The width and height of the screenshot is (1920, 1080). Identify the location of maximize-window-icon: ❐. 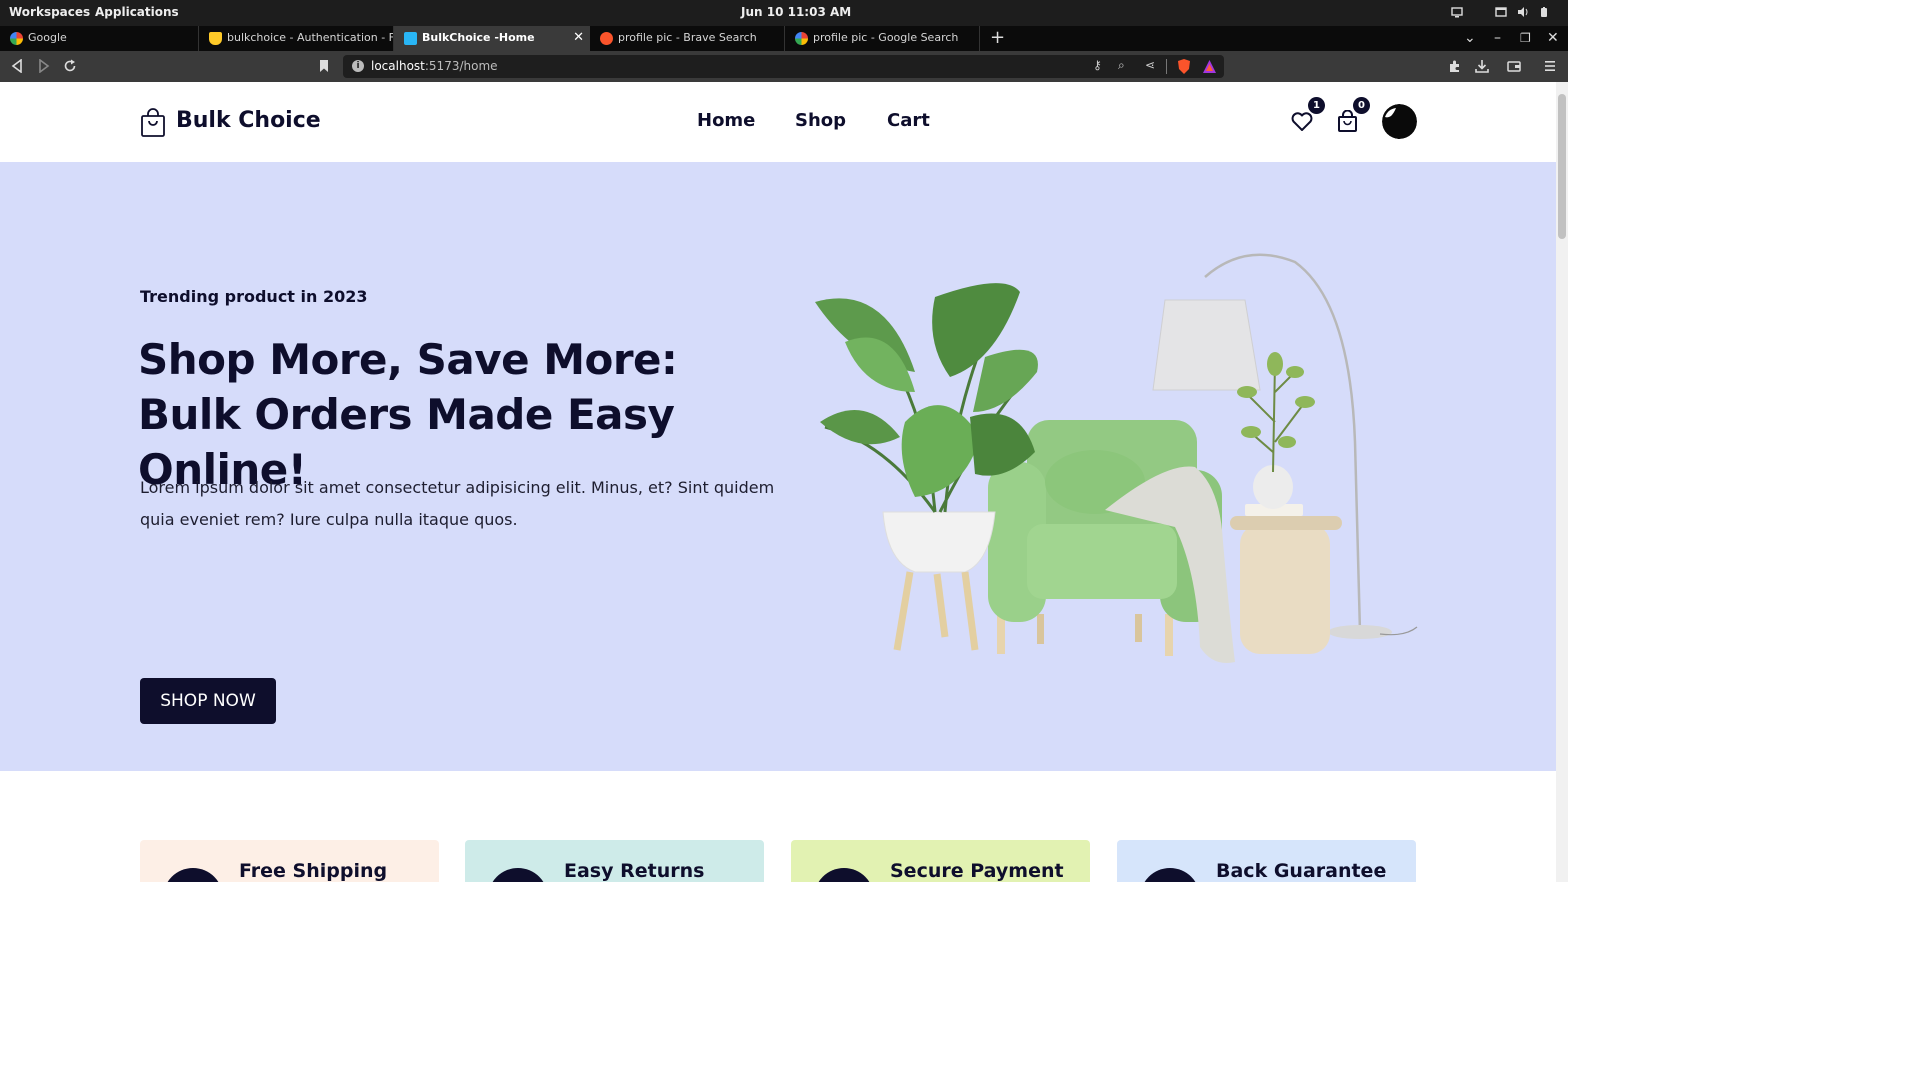
(1525, 38).